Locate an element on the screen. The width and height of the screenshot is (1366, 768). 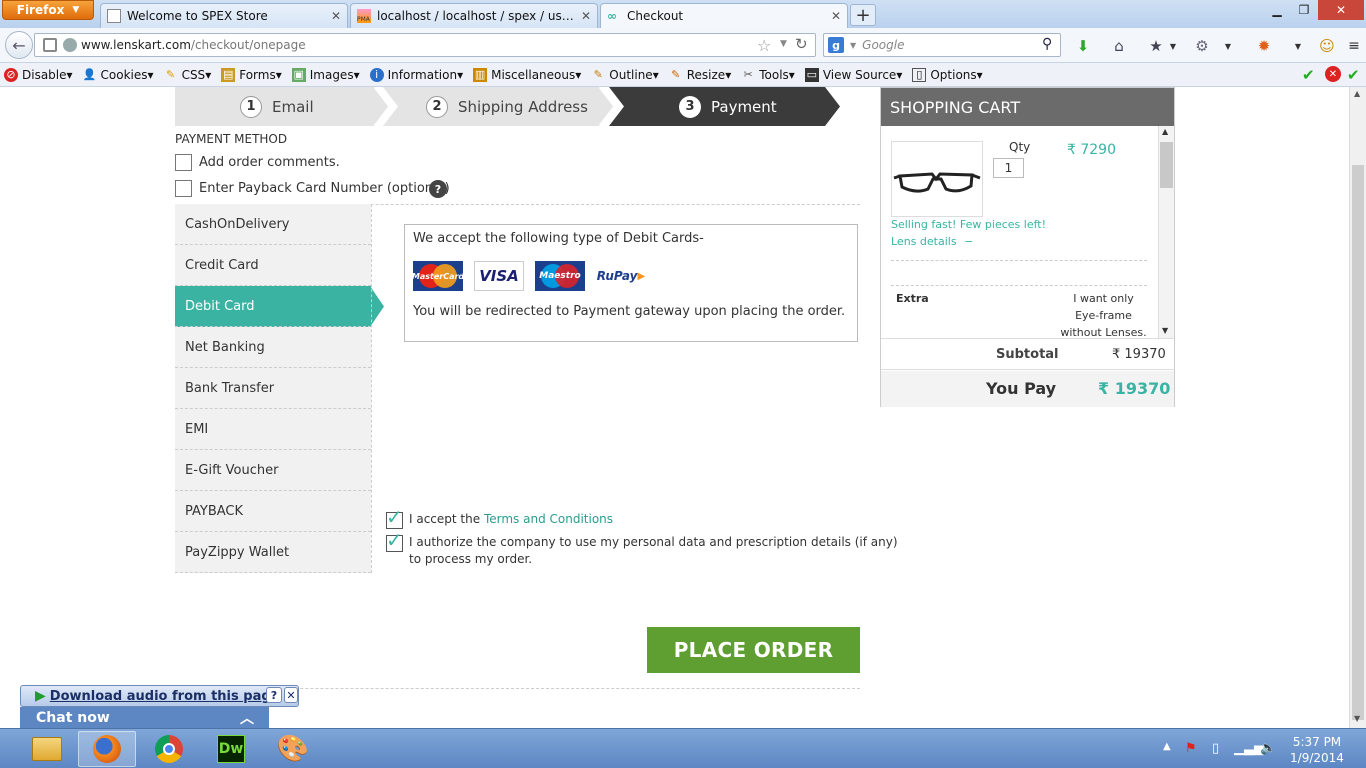
order-comments-label: Add order comments. is located at coordinates (269, 162).